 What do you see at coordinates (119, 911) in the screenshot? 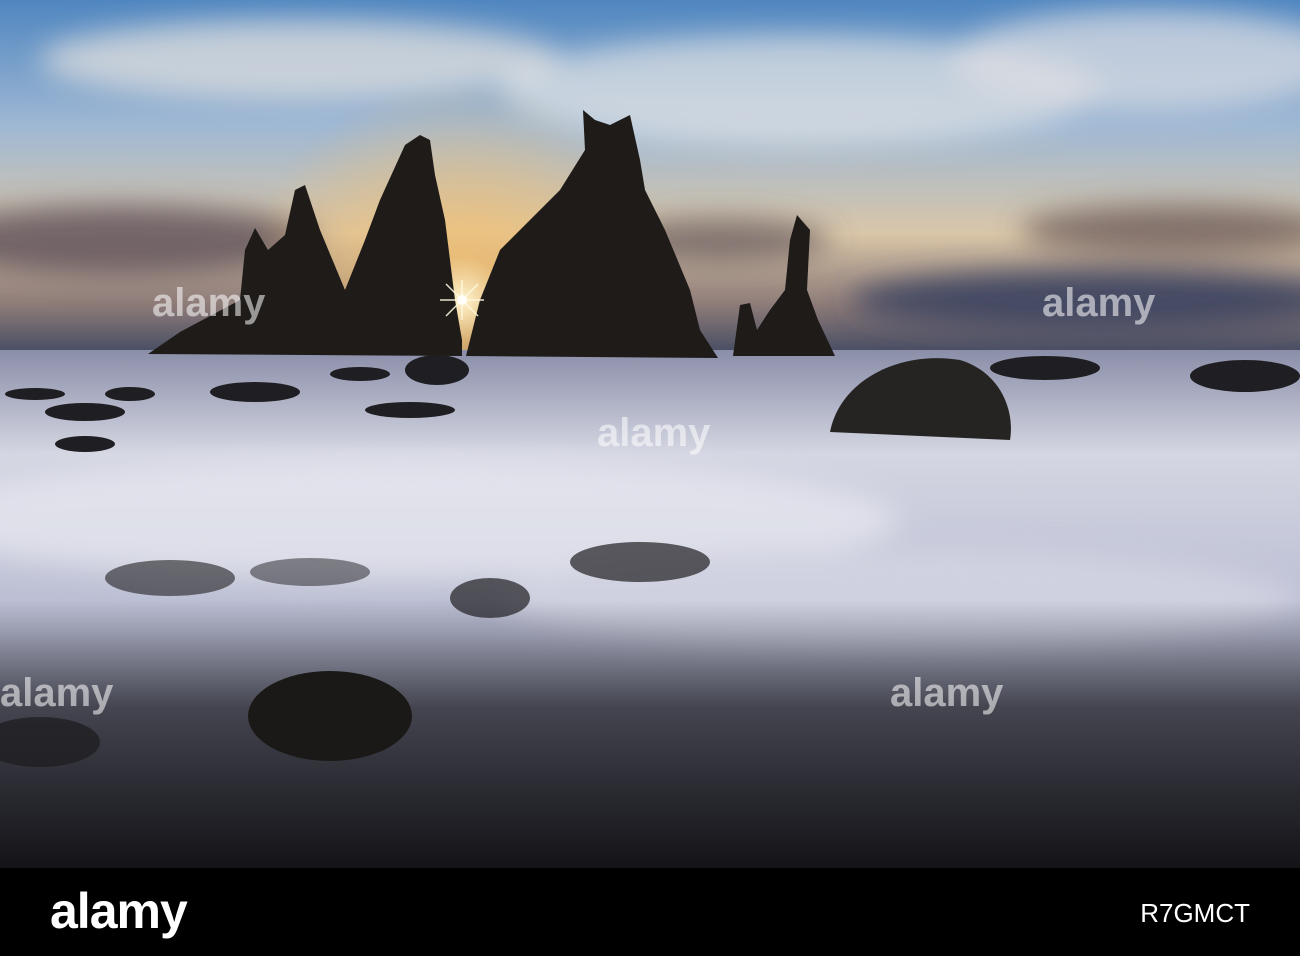
I see `alamy-logo: alamy` at bounding box center [119, 911].